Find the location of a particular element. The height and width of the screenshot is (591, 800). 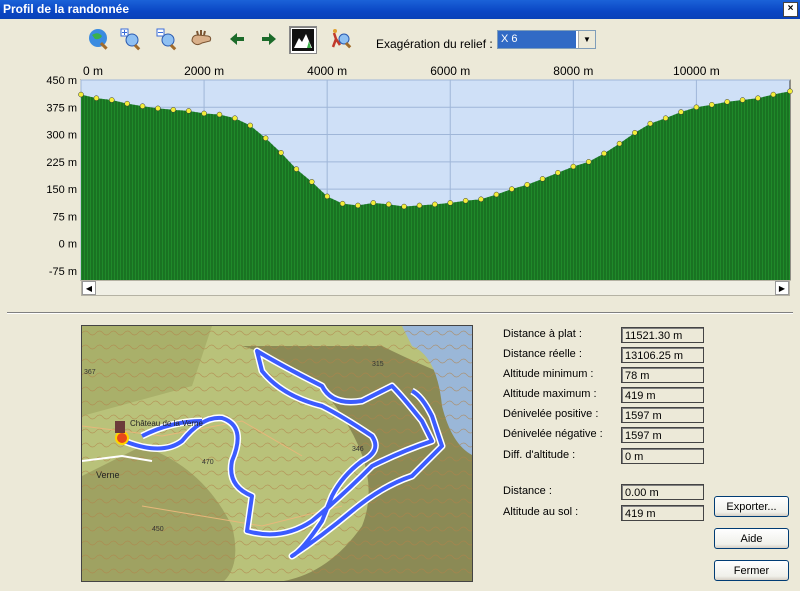

stat-label: Distance à plat : is located at coordinates (542, 334).